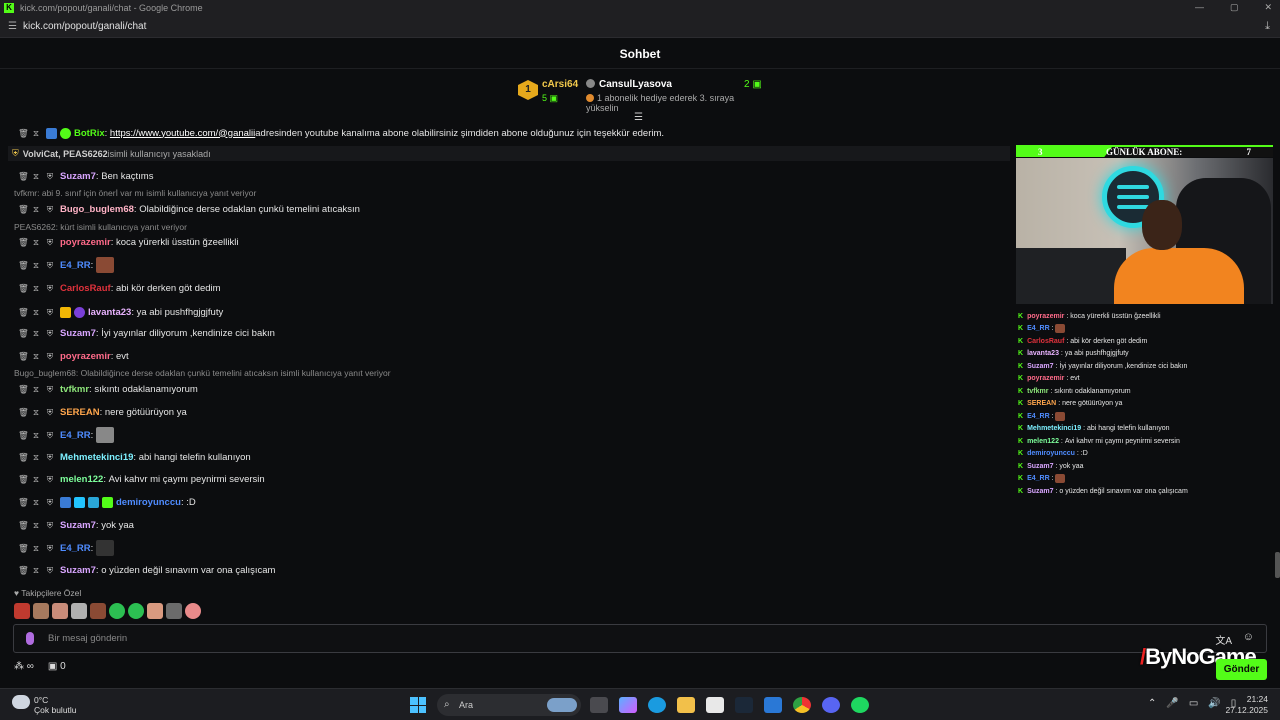 The width and height of the screenshot is (1280, 720). I want to click on emoji-icon: ☺, so click(1248, 637).